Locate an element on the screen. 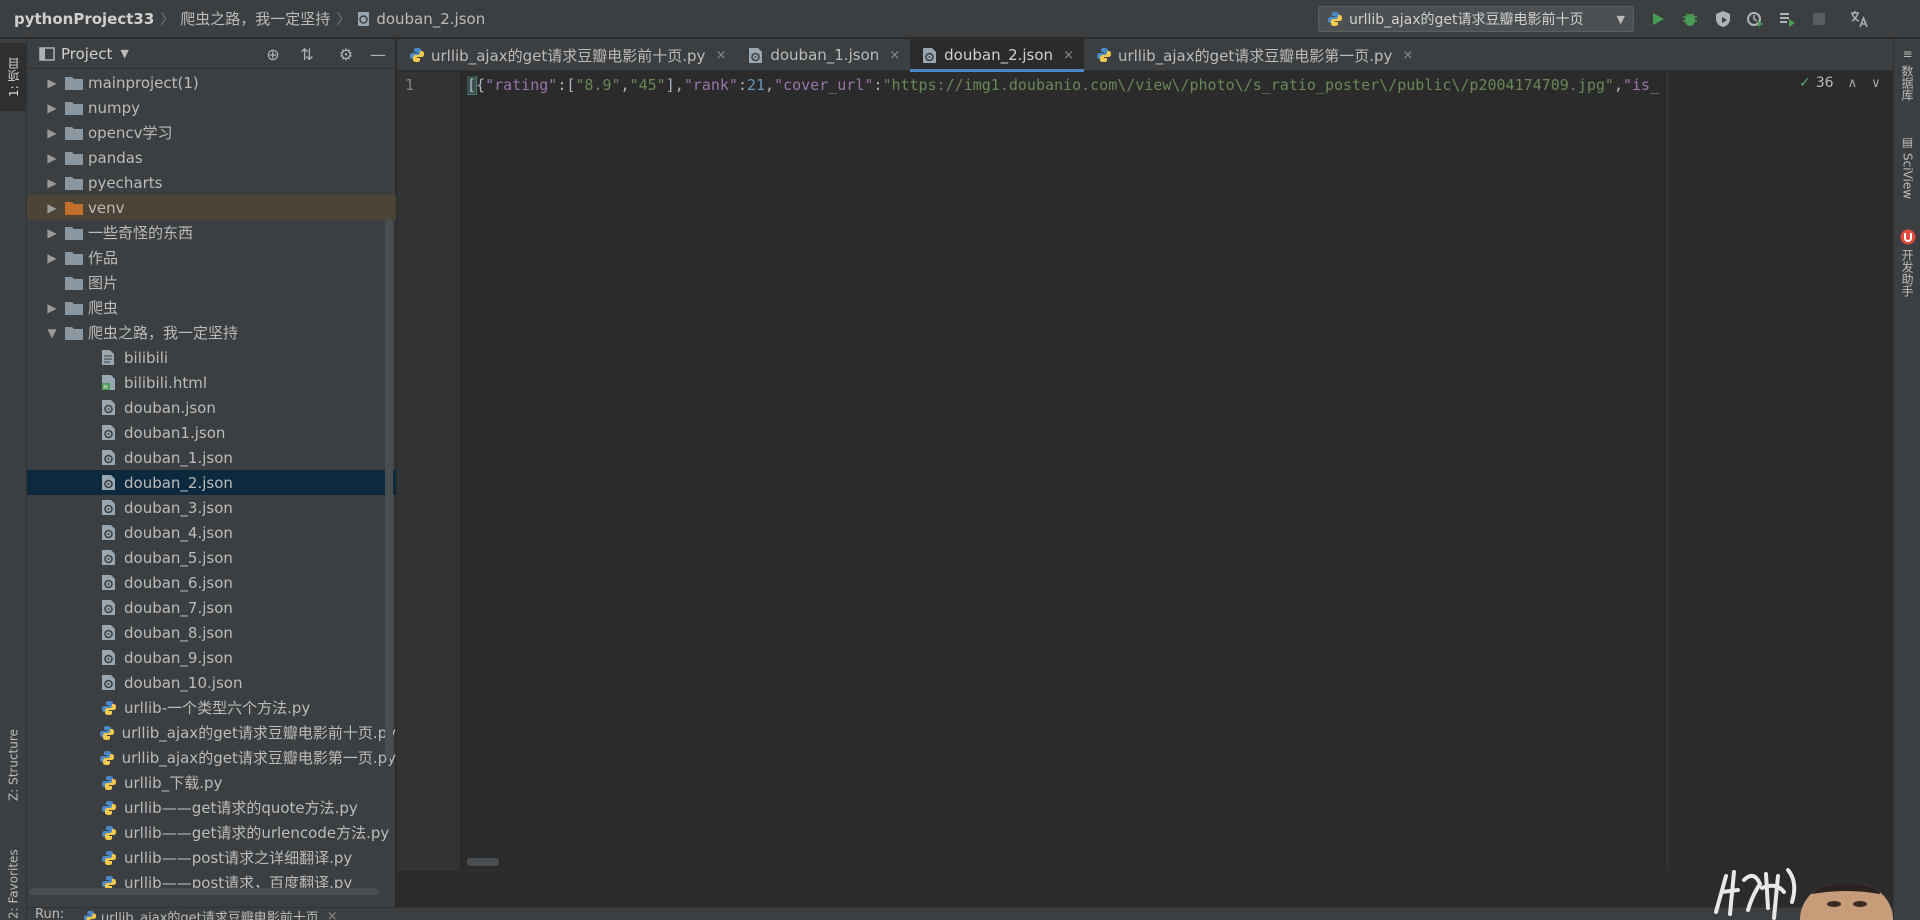 Image resolution: width=1920 pixels, height=920 pixels. translate-icon is located at coordinates (1859, 19).